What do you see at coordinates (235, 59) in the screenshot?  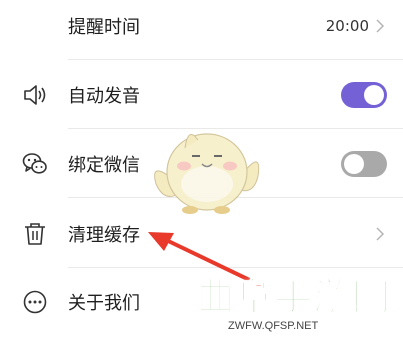 I see `divider` at bounding box center [235, 59].